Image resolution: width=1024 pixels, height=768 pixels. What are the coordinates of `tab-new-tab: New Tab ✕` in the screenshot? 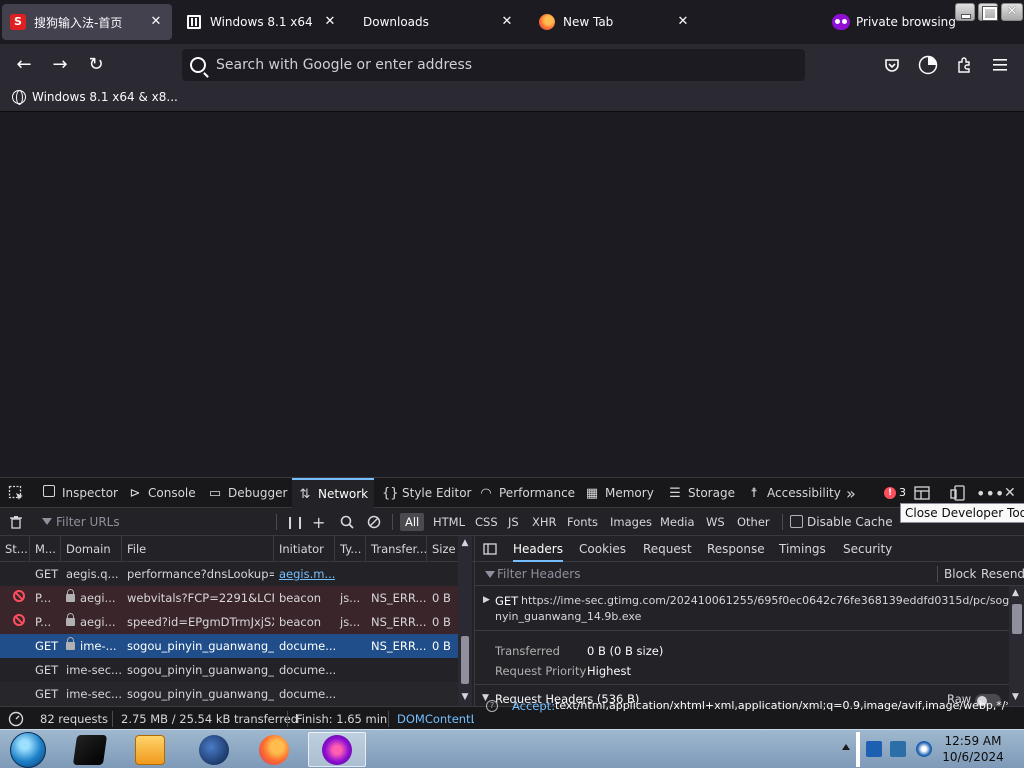 It's located at (615, 22).